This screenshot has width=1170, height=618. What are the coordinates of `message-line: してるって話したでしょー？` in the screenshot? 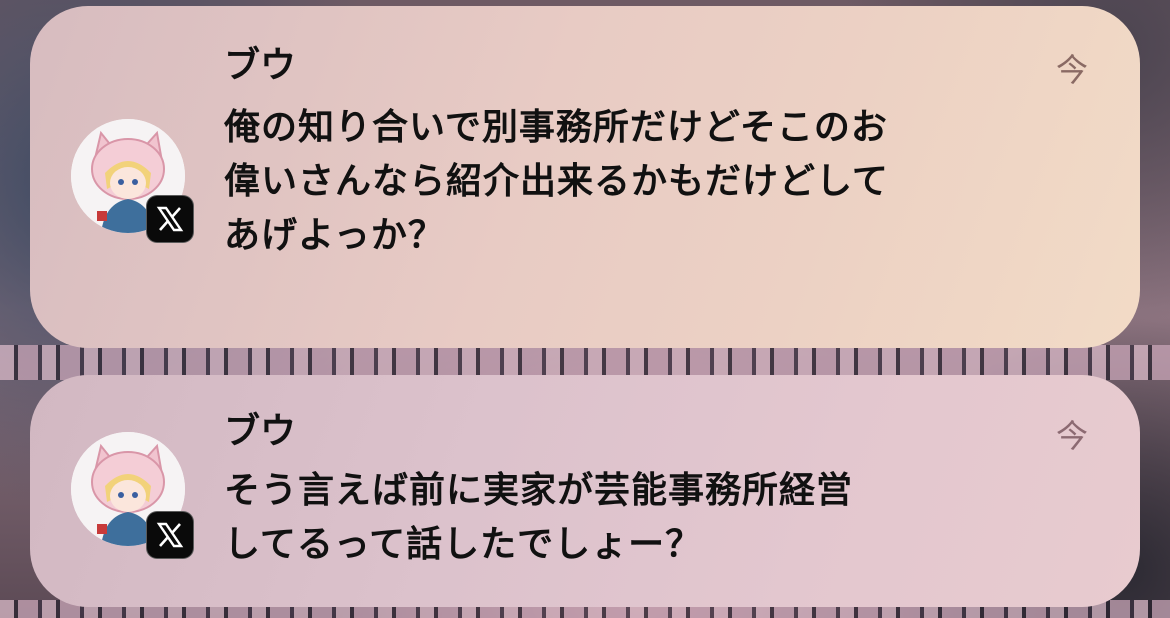 It's located at (463, 544).